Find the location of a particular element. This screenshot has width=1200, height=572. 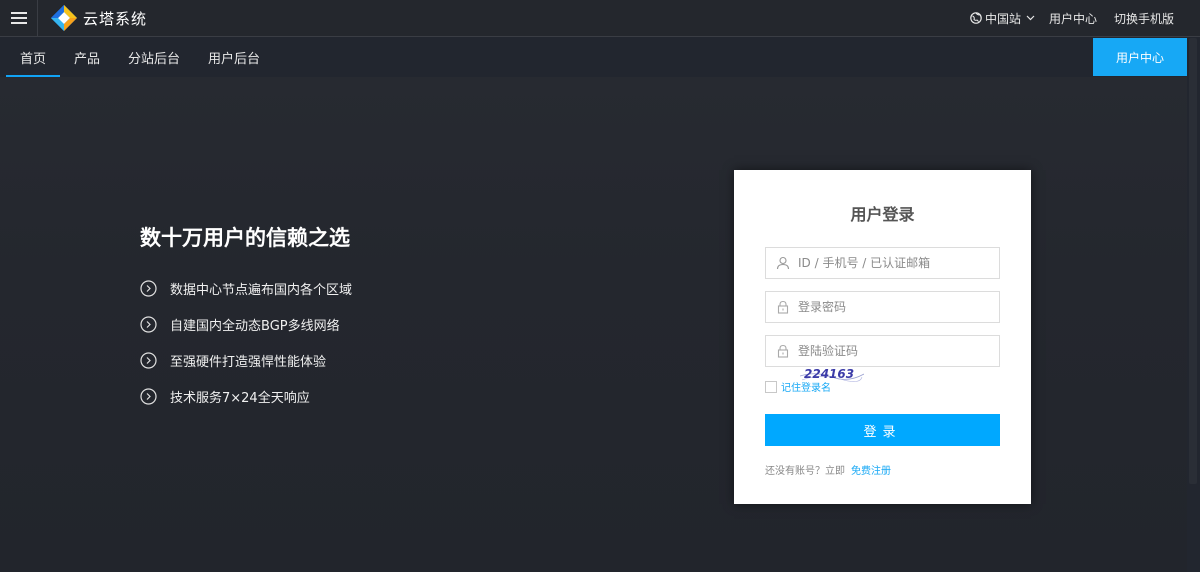

feature-text: 技术服务7×24全天响应 is located at coordinates (240, 398).